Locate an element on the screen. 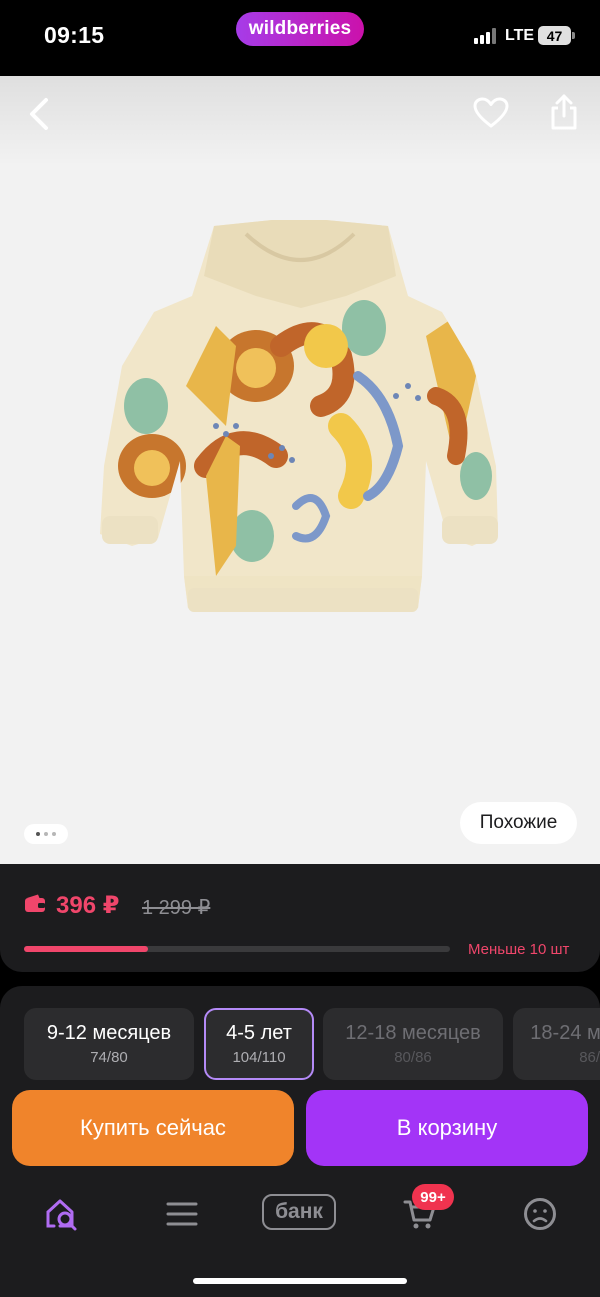 This screenshot has height=1297, width=600. favorite-button is located at coordinates (491, 113).